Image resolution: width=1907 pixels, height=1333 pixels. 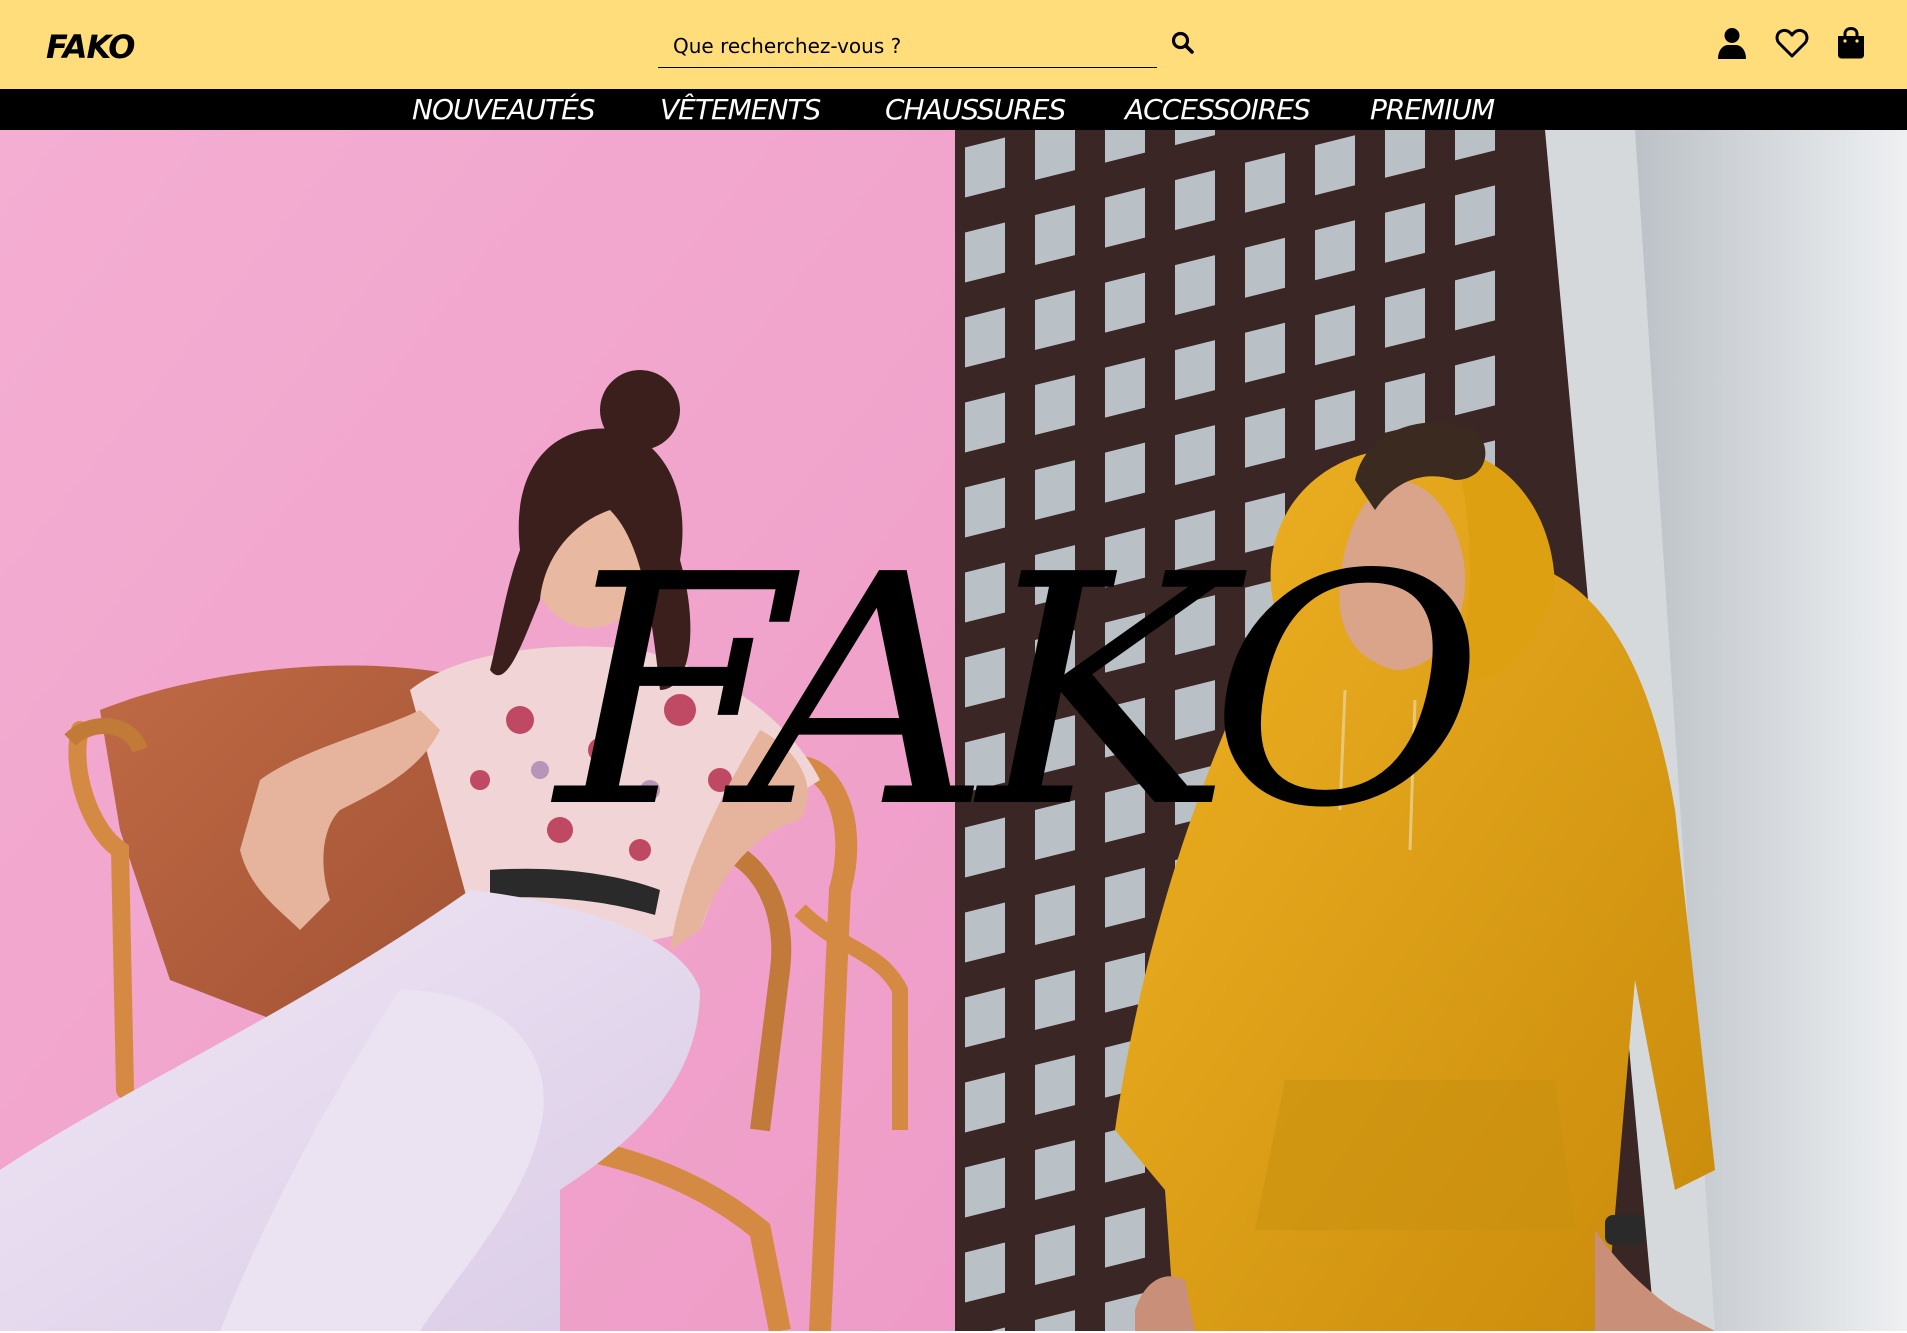 I want to click on cart-button, so click(x=1851, y=43).